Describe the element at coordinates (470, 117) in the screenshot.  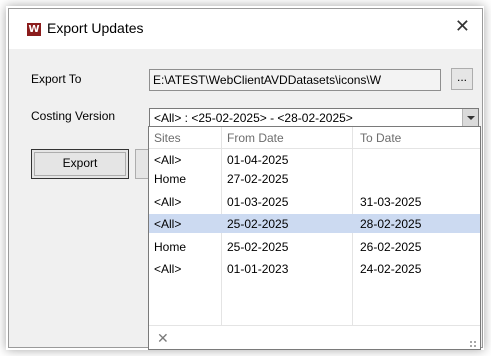
I see `dropdown-arrow-icon` at that location.